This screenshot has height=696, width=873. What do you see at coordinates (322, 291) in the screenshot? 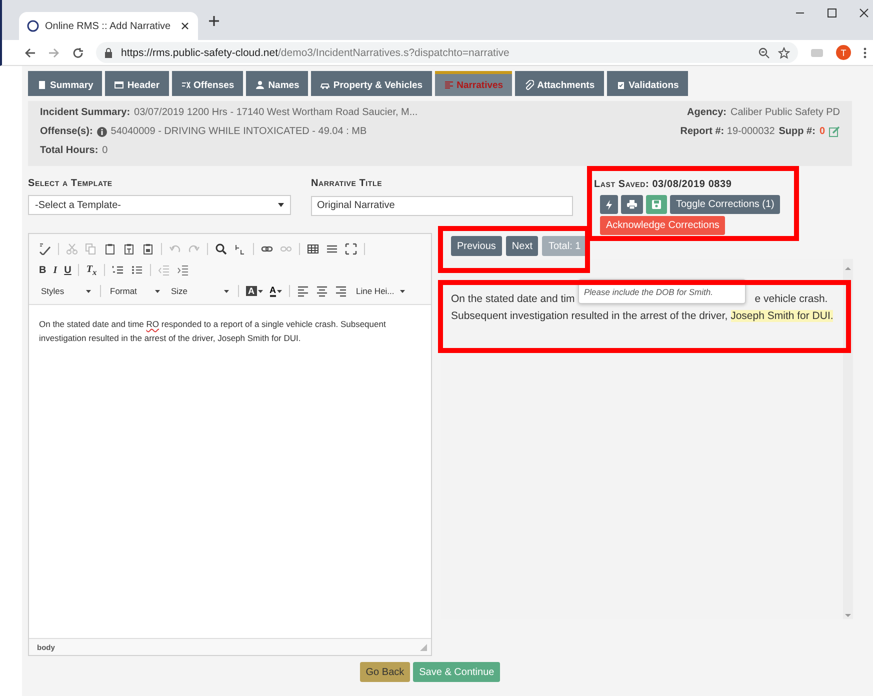
I see `align-center-icon` at bounding box center [322, 291].